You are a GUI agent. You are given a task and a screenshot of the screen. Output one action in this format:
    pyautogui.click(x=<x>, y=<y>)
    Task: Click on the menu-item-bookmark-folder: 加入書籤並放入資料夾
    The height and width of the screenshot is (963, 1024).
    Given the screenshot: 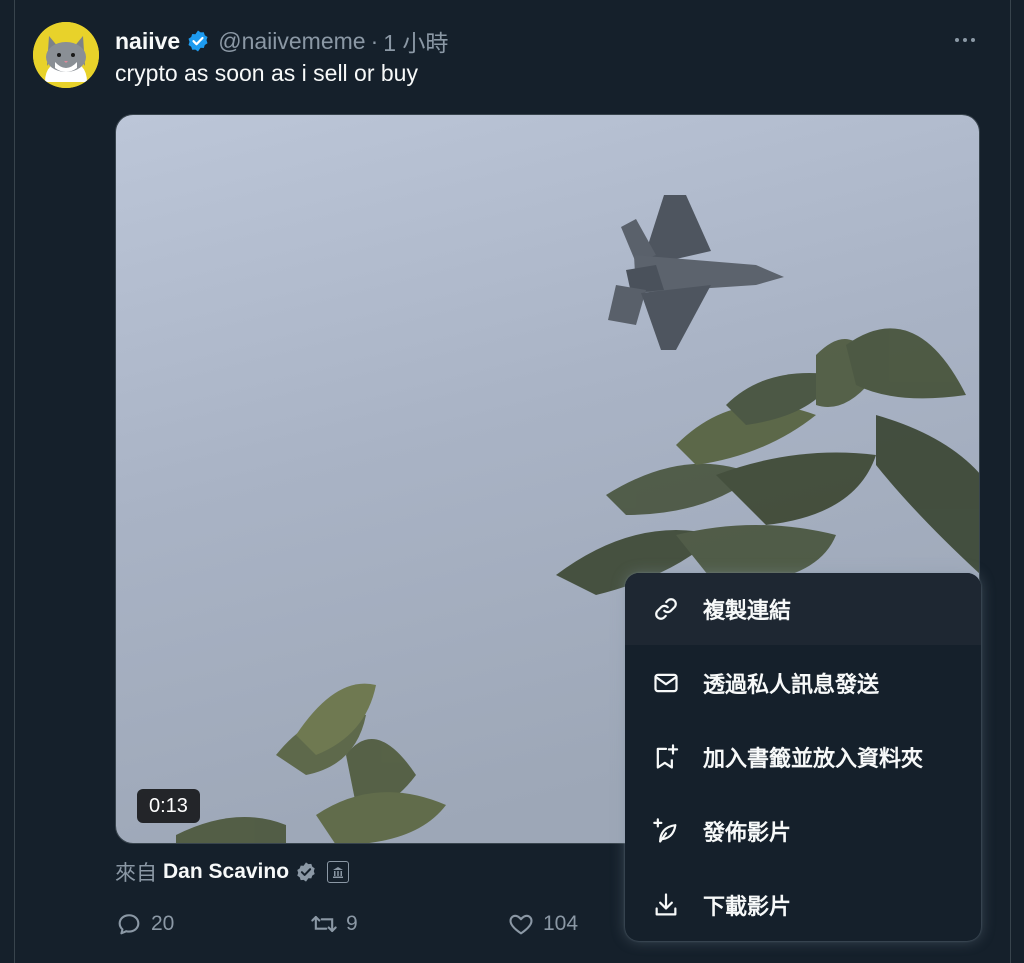 What is the action you would take?
    pyautogui.click(x=803, y=757)
    